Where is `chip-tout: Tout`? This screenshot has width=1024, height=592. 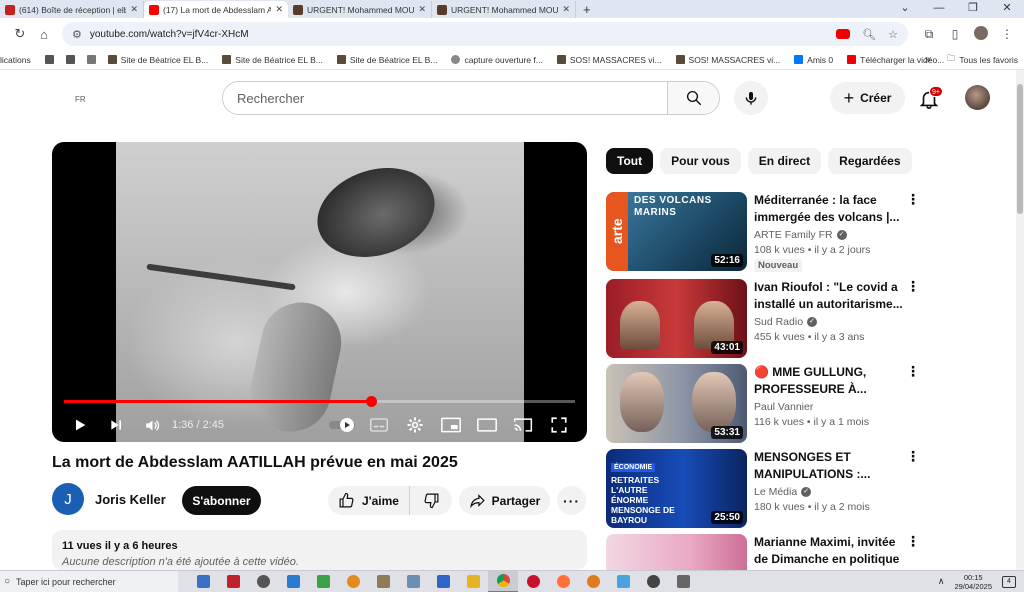
chip-tout: Tout is located at coordinates (630, 161).